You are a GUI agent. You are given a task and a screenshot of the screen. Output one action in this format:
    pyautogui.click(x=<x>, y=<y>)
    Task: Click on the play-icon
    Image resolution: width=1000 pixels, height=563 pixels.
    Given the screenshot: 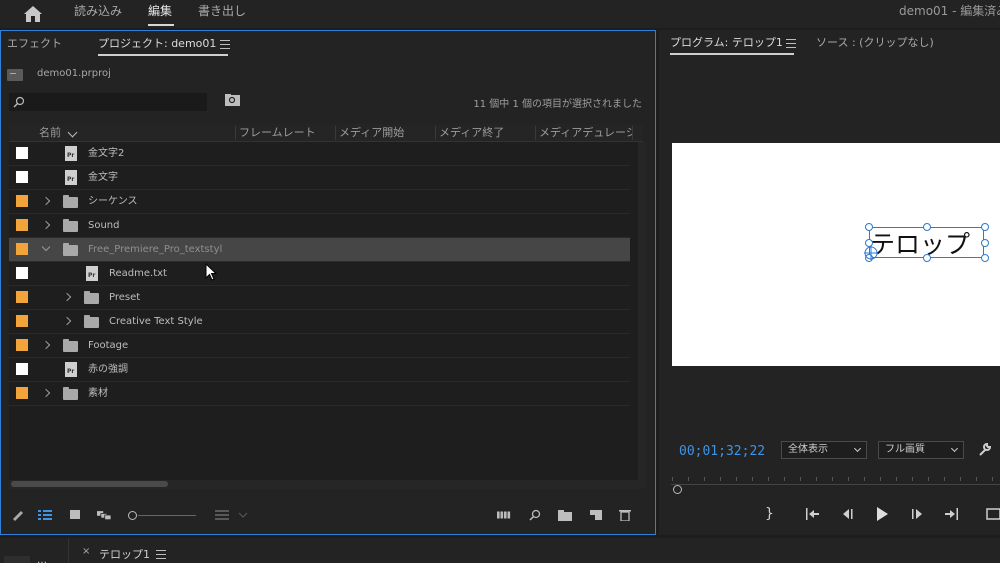 What is the action you would take?
    pyautogui.click(x=882, y=514)
    